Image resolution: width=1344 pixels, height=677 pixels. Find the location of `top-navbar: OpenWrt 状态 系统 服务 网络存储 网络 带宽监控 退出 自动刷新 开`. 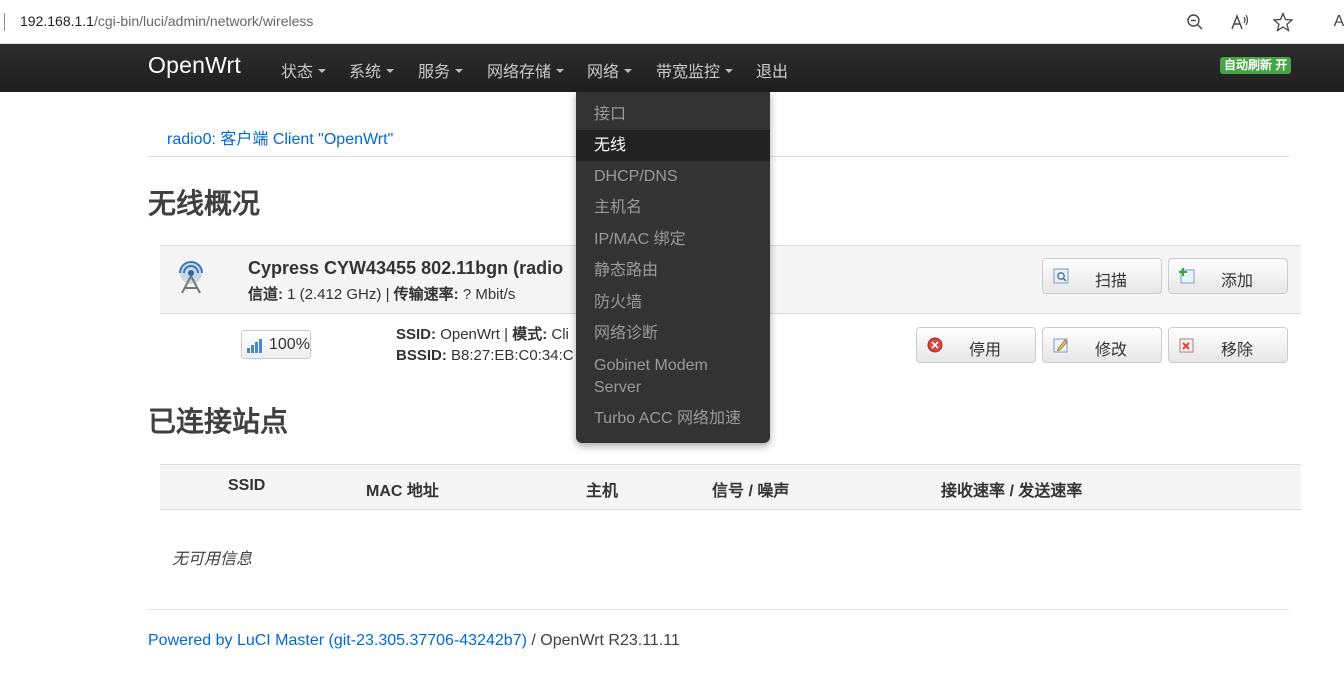

top-navbar: OpenWrt 状态 系统 服务 网络存储 网络 带宽监控 退出 自动刷新 开 is located at coordinates (672, 68).